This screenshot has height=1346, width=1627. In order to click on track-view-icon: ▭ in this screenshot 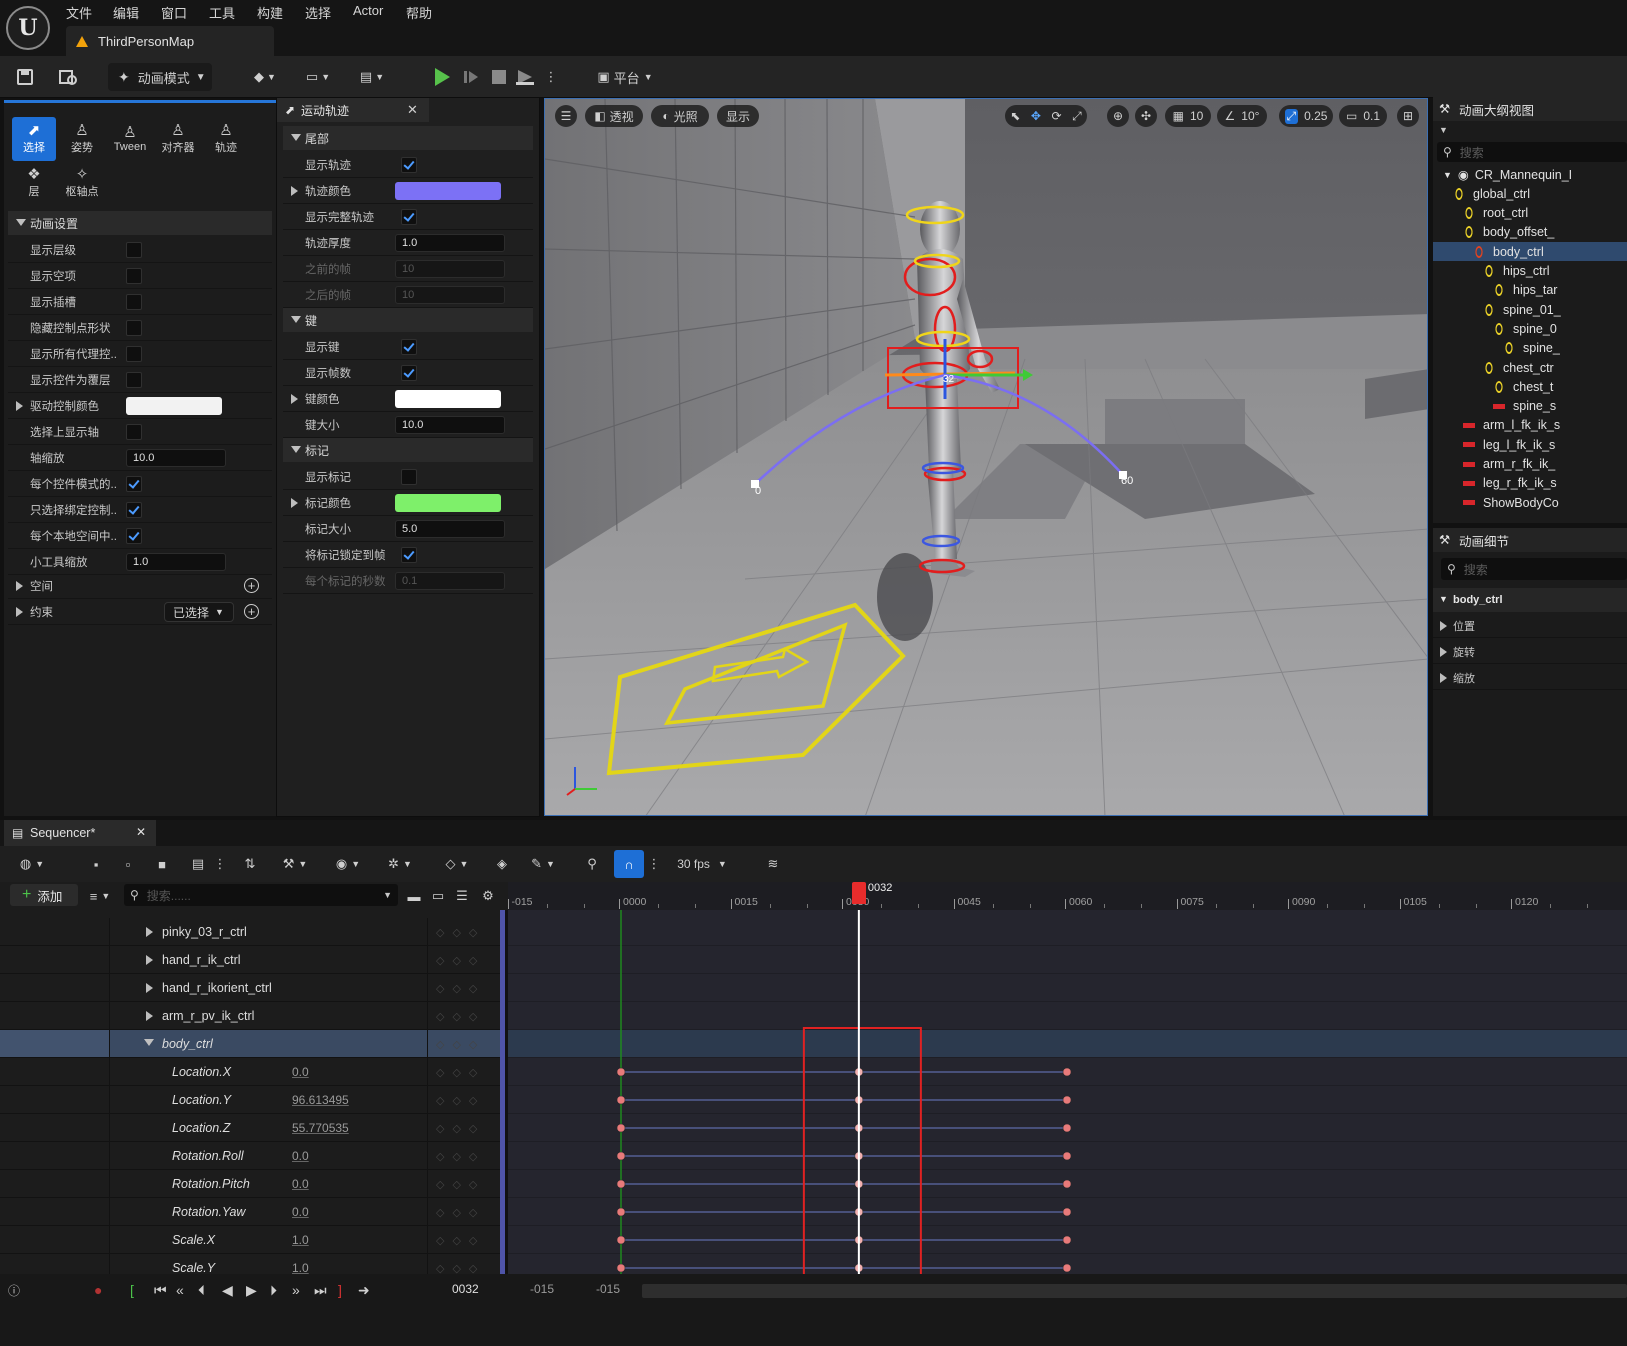, I will do `click(438, 896)`.